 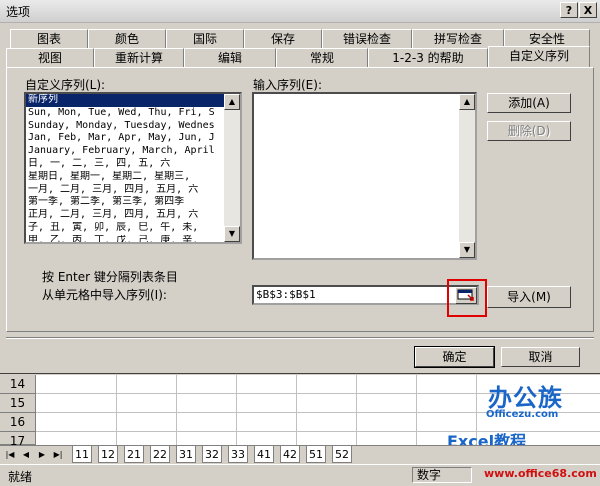 What do you see at coordinates (125, 100) in the screenshot?
I see `list-item: 新序列` at bounding box center [125, 100].